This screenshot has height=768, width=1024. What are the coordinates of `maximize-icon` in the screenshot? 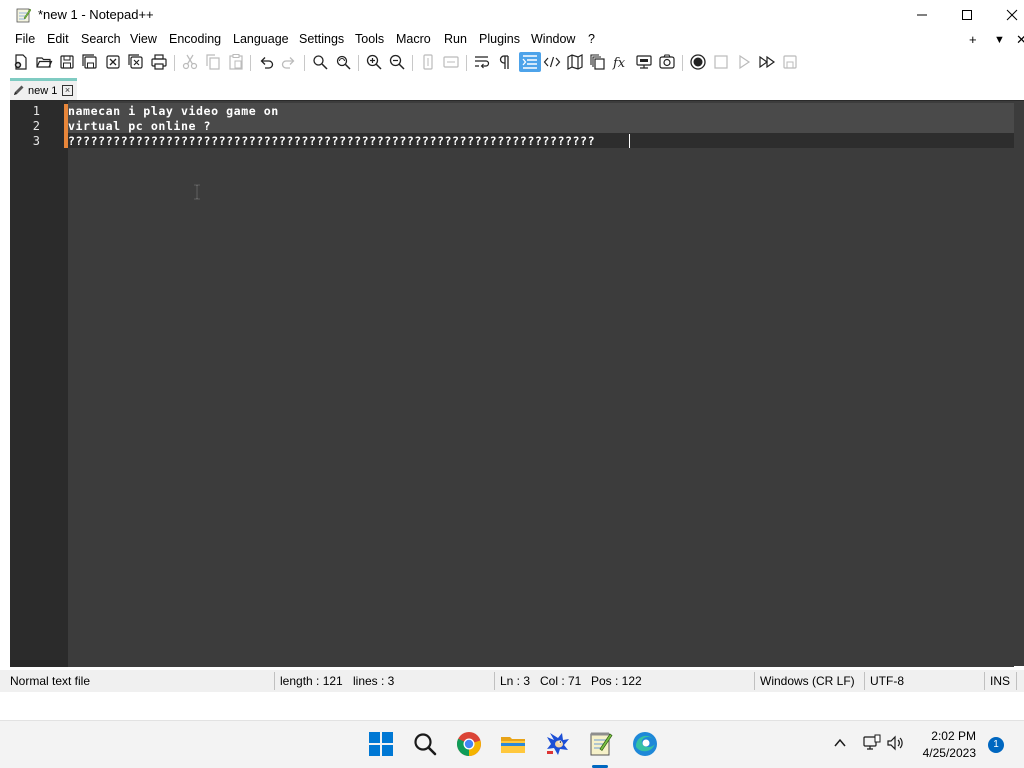 It's located at (967, 15).